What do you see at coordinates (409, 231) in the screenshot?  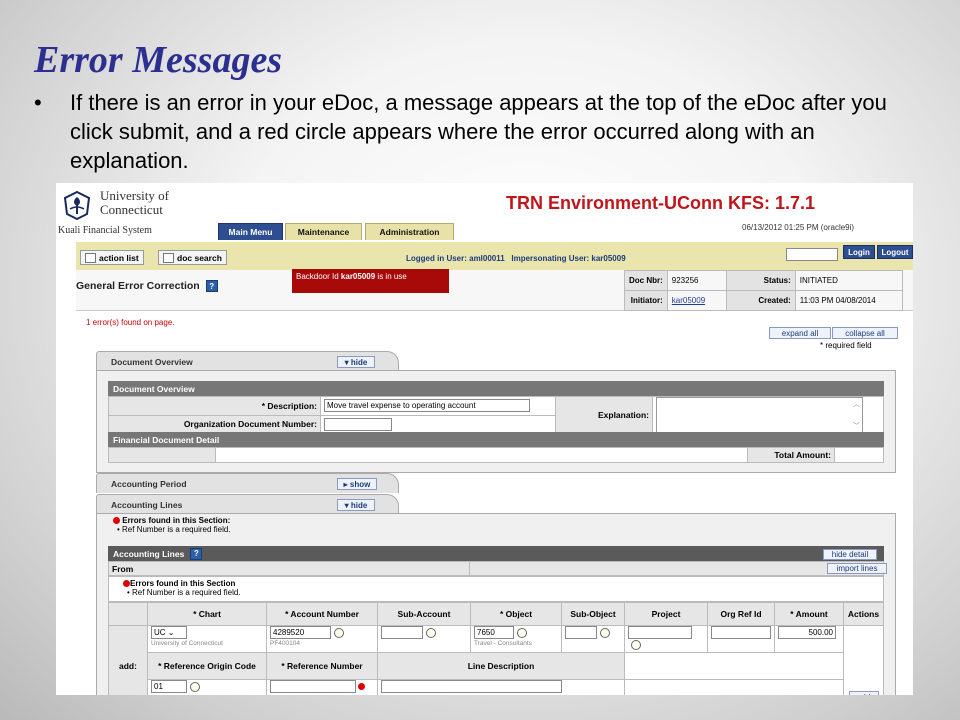 I see `tab-administration: Administration` at bounding box center [409, 231].